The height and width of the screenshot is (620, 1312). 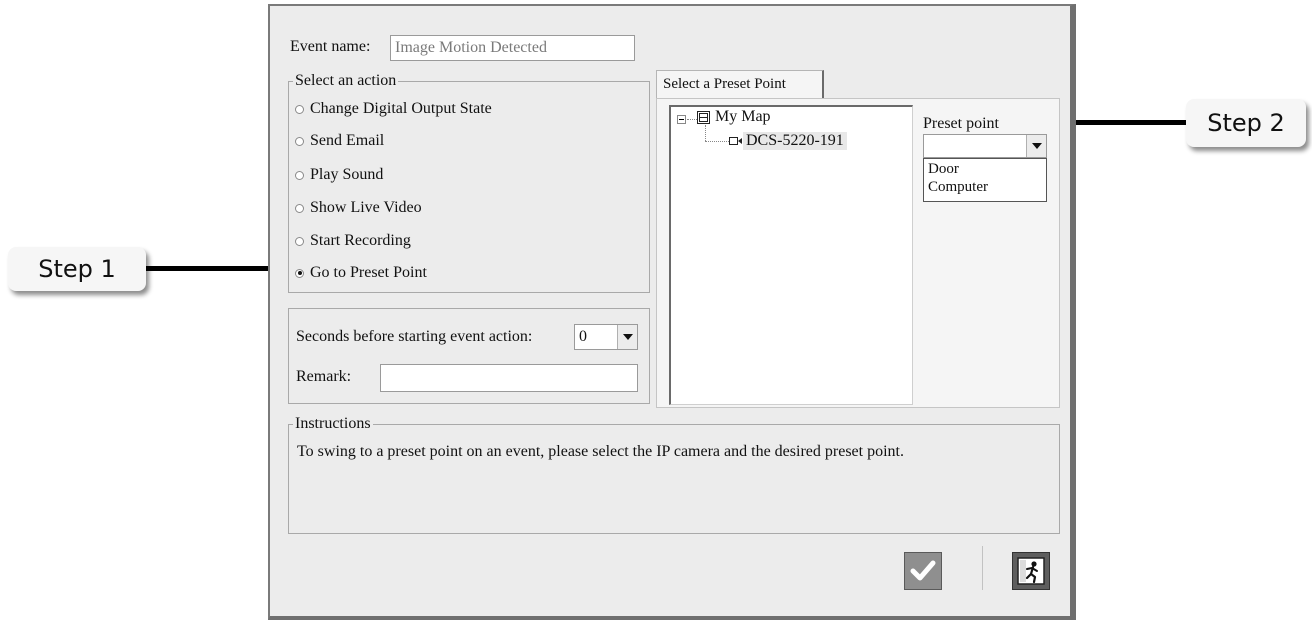 What do you see at coordinates (735, 141) in the screenshot?
I see `camera-icon` at bounding box center [735, 141].